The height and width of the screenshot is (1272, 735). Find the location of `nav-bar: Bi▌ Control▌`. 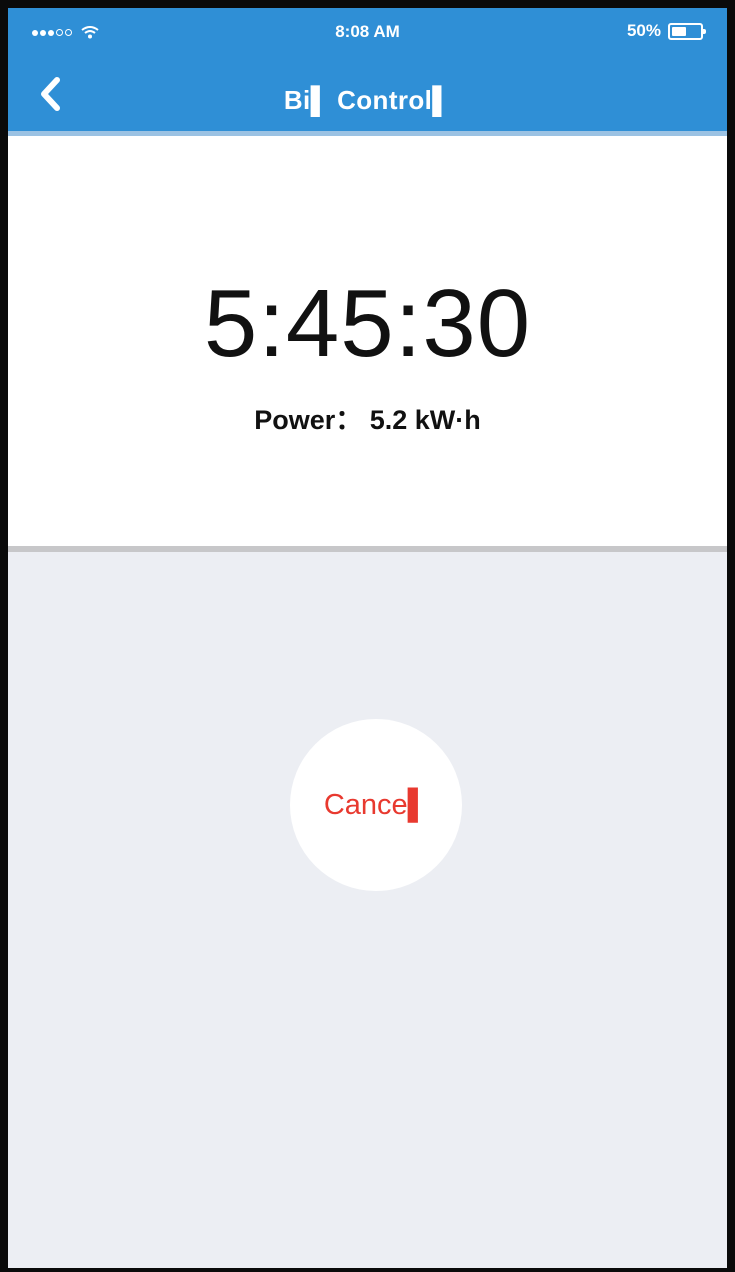

nav-bar: Bi▌ Control▌ is located at coordinates (367, 94).